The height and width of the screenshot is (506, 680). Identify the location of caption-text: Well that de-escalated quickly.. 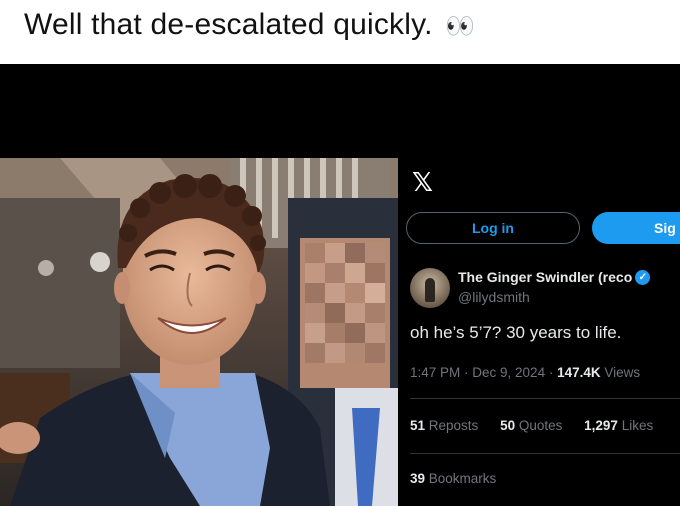
(228, 24).